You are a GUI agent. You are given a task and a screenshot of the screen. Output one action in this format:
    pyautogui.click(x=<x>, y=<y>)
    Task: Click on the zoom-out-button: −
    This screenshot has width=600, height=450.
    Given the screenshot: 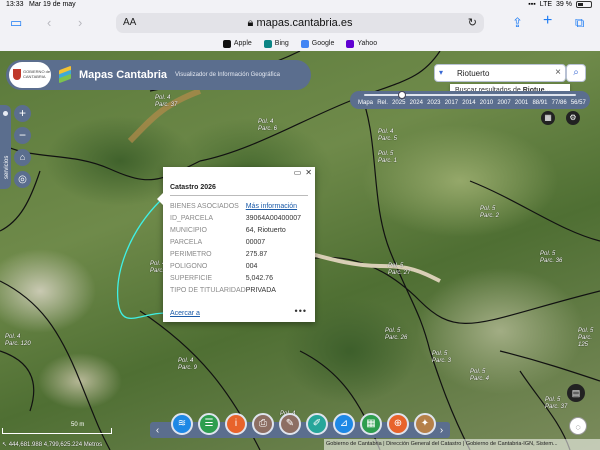 What is the action you would take?
    pyautogui.click(x=22, y=135)
    